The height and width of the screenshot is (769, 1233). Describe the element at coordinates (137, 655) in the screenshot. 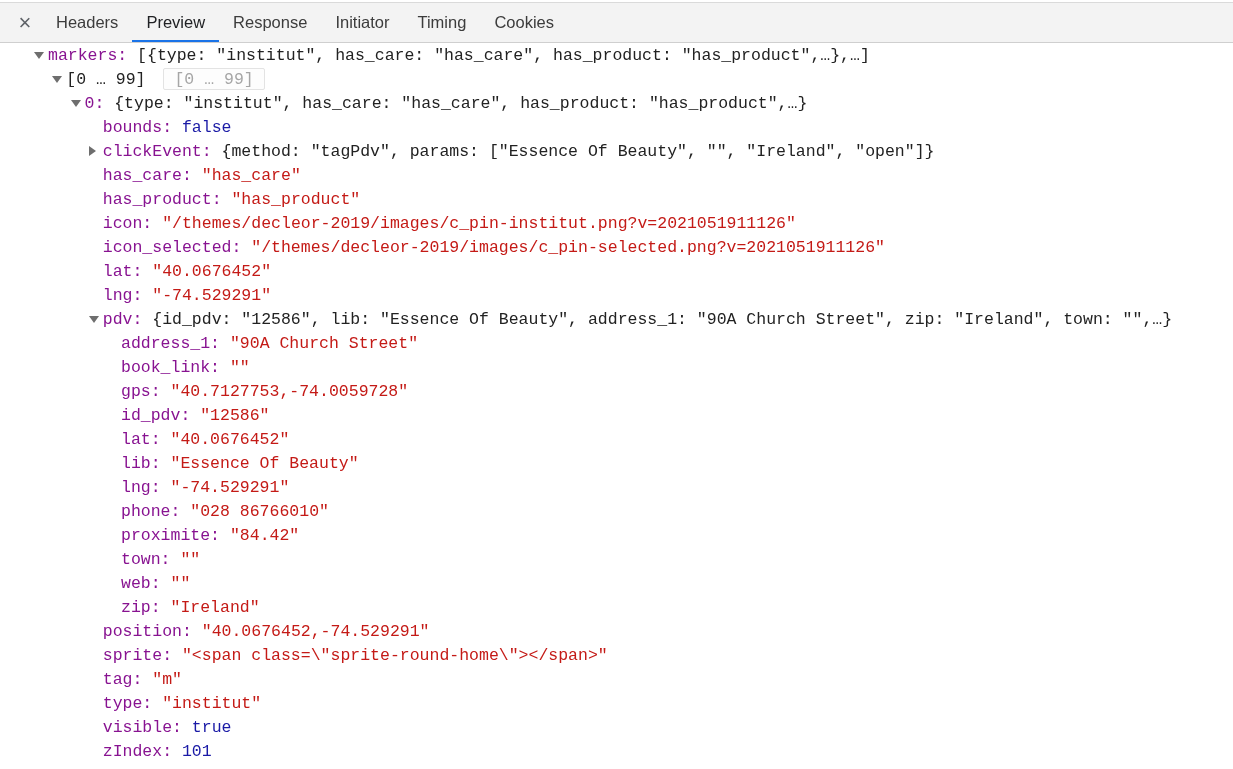

I see `property-key: sprite:` at that location.